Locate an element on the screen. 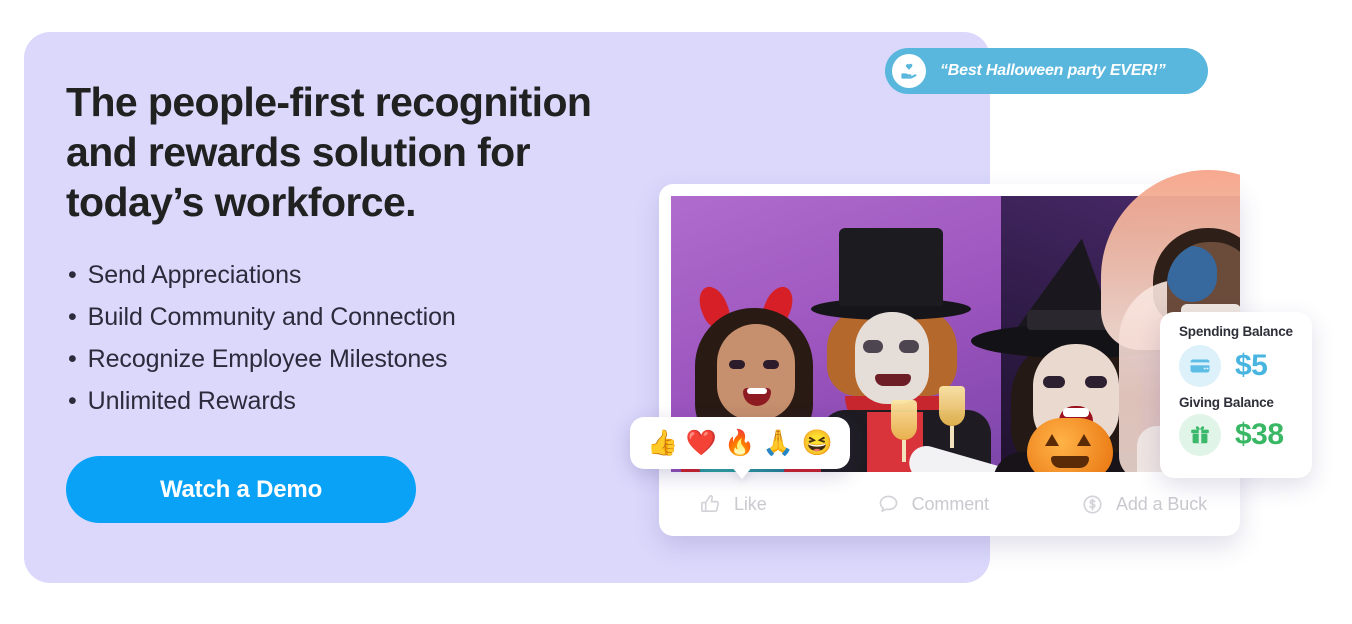  testimonial-text: “Best Halloween party EVER!” is located at coordinates (1053, 70).